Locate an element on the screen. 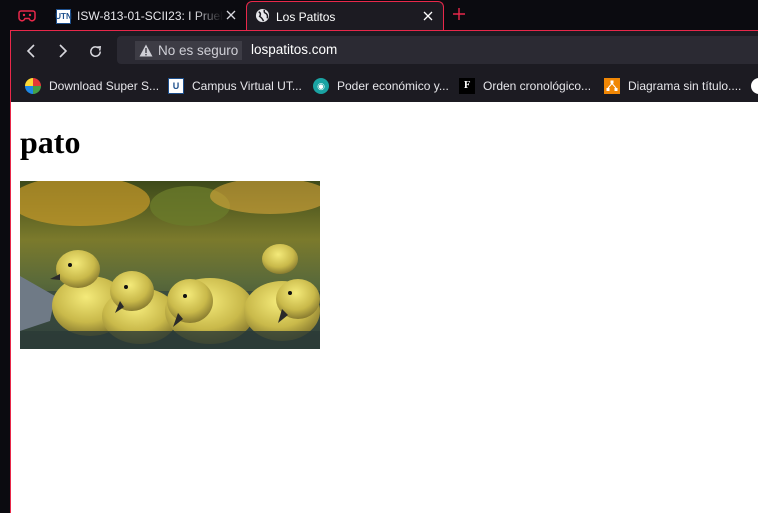 This screenshot has height=513, width=758. tab-los-patitos: Los Patitos is located at coordinates (345, 16).